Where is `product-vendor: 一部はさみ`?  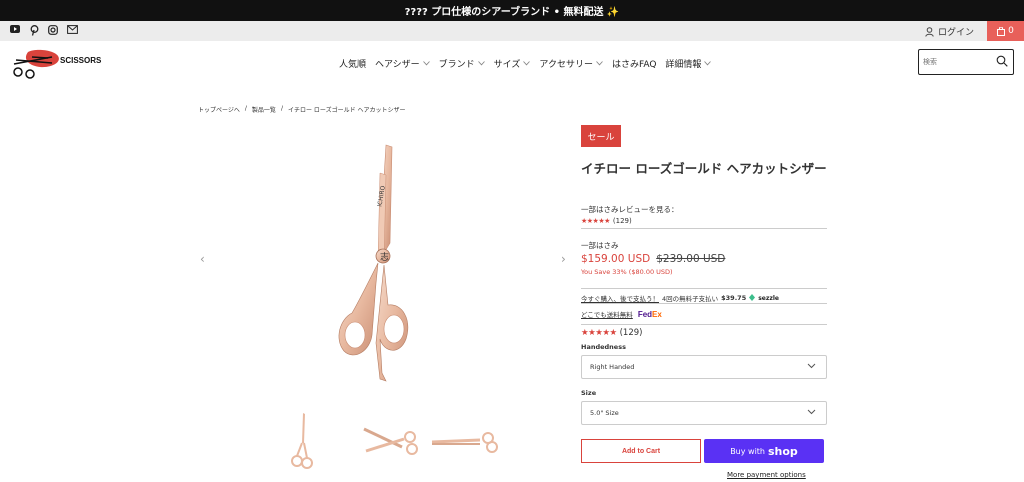 product-vendor: 一部はさみ is located at coordinates (600, 245).